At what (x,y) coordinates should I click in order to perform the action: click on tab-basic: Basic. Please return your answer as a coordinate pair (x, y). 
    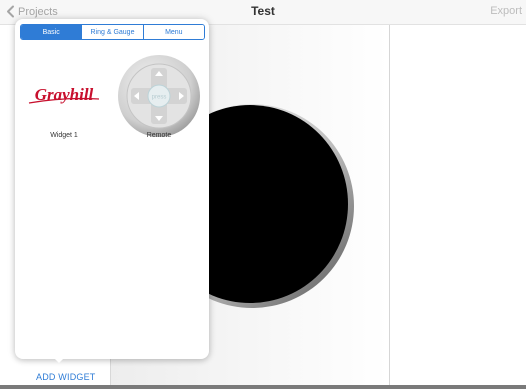
    Looking at the image, I should click on (51, 32).